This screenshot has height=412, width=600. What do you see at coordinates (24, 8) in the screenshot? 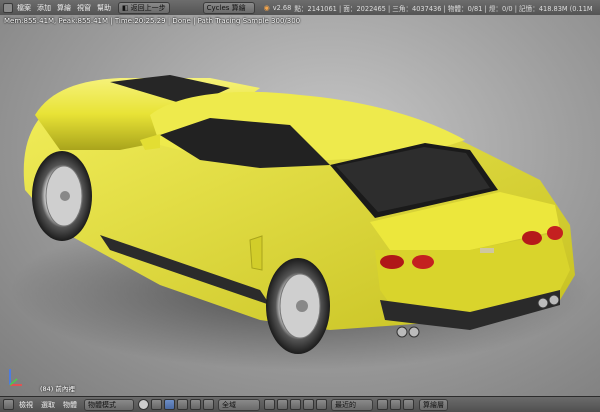
I see `menu-file: 檔案` at bounding box center [24, 8].